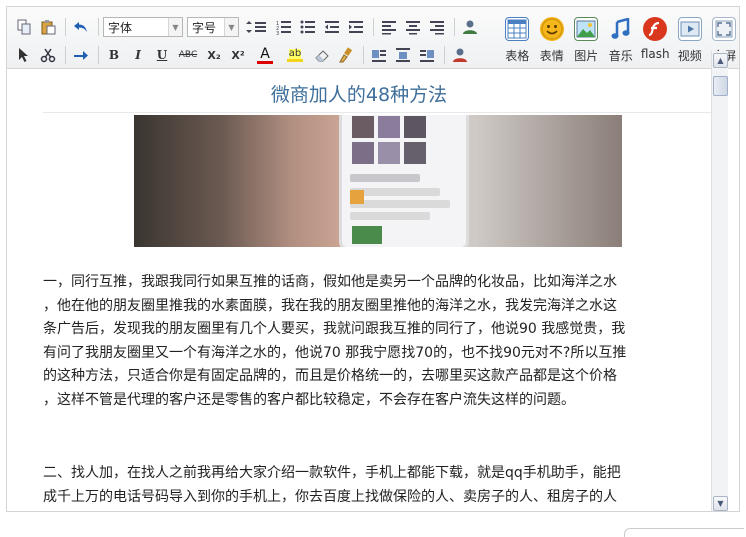  I want to click on document-title: 微商加人的48种方法, so click(359, 95).